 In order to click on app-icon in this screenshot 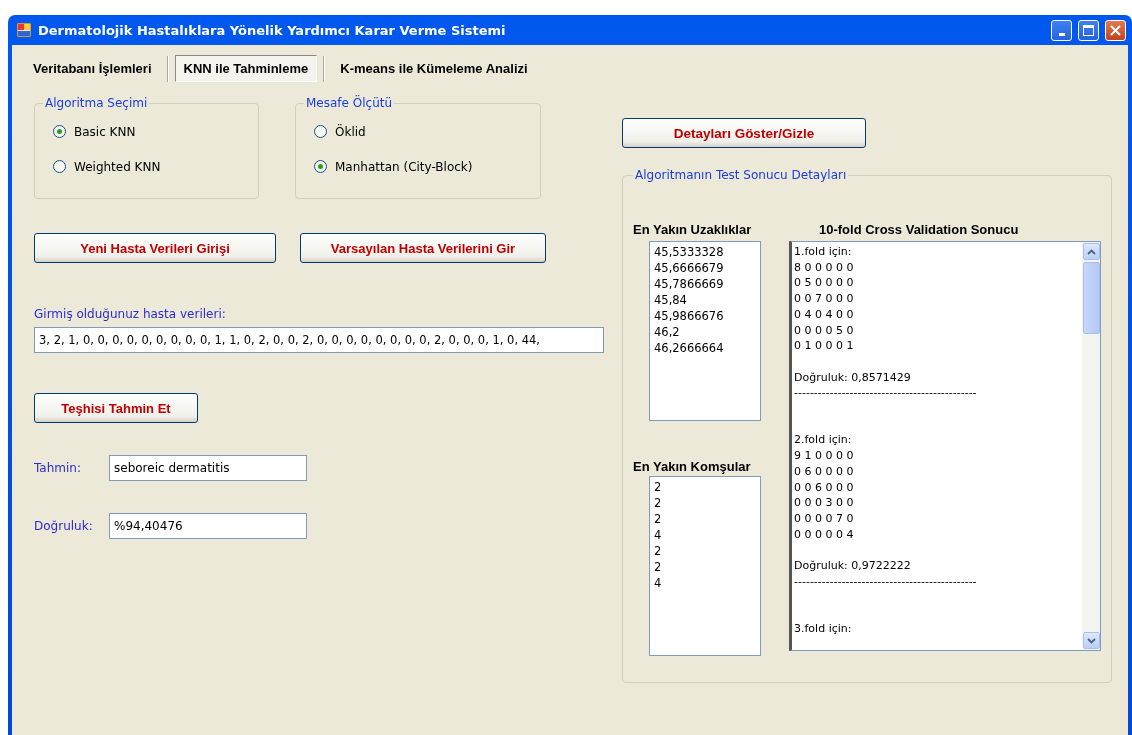, I will do `click(24, 30)`.